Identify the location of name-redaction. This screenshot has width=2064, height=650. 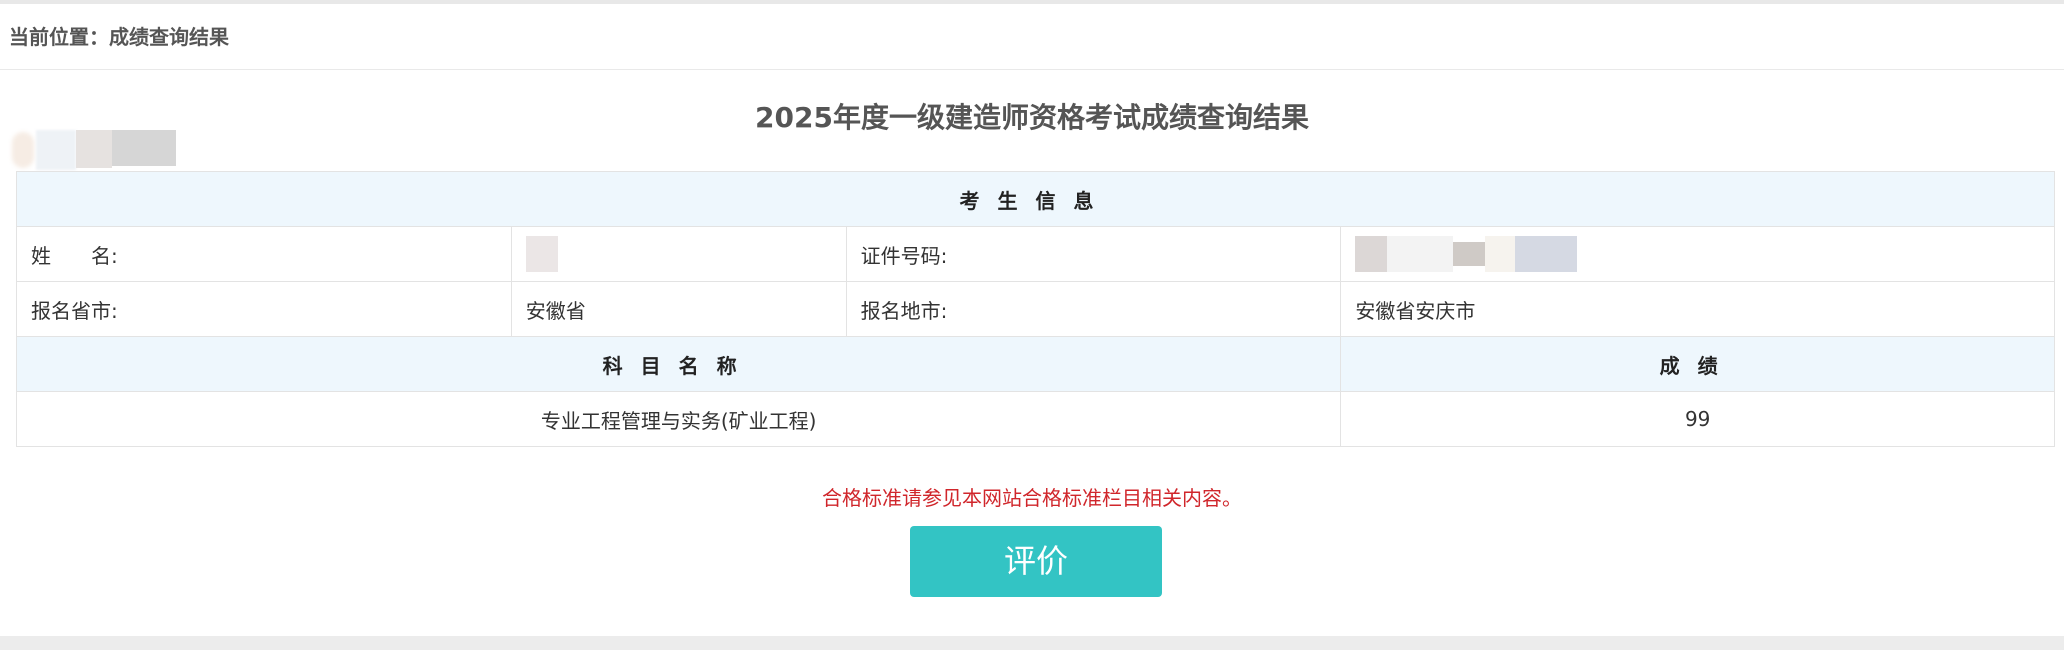
(541, 254).